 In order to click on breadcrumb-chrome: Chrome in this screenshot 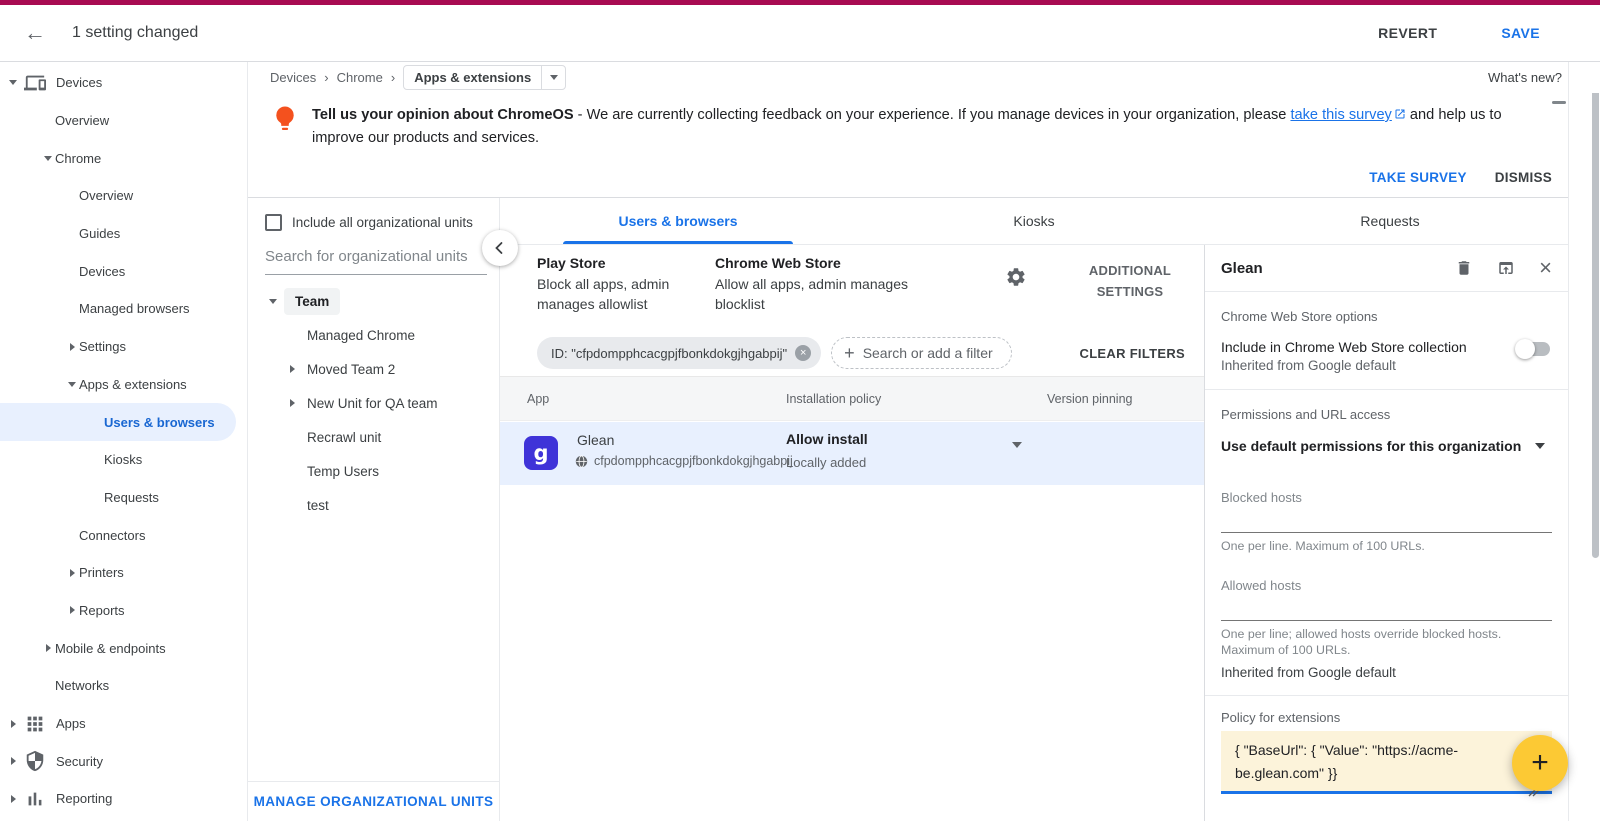, I will do `click(360, 77)`.